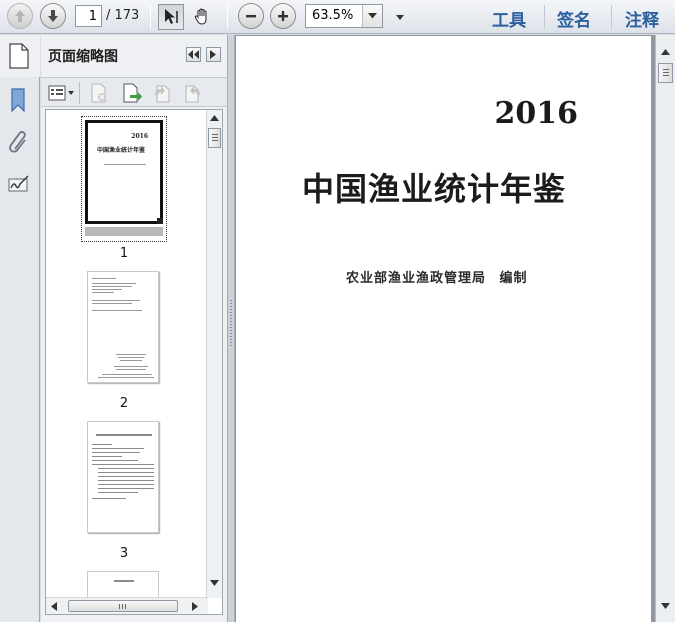 This screenshot has width=675, height=622. I want to click on previous-page-button, so click(20, 16).